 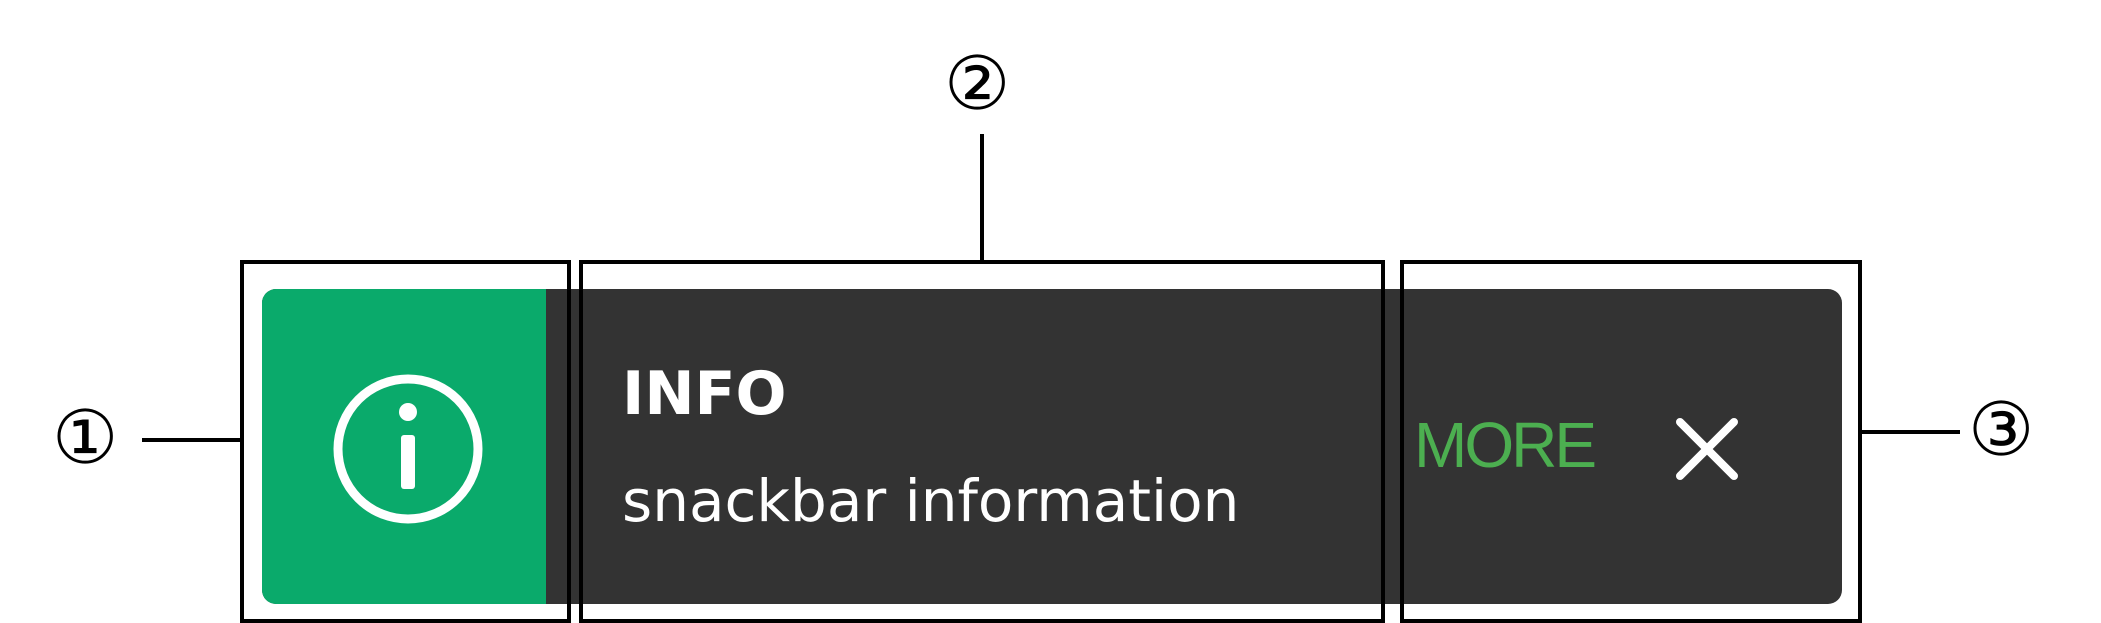 I want to click on callout-box-icon-region, so click(x=405, y=441).